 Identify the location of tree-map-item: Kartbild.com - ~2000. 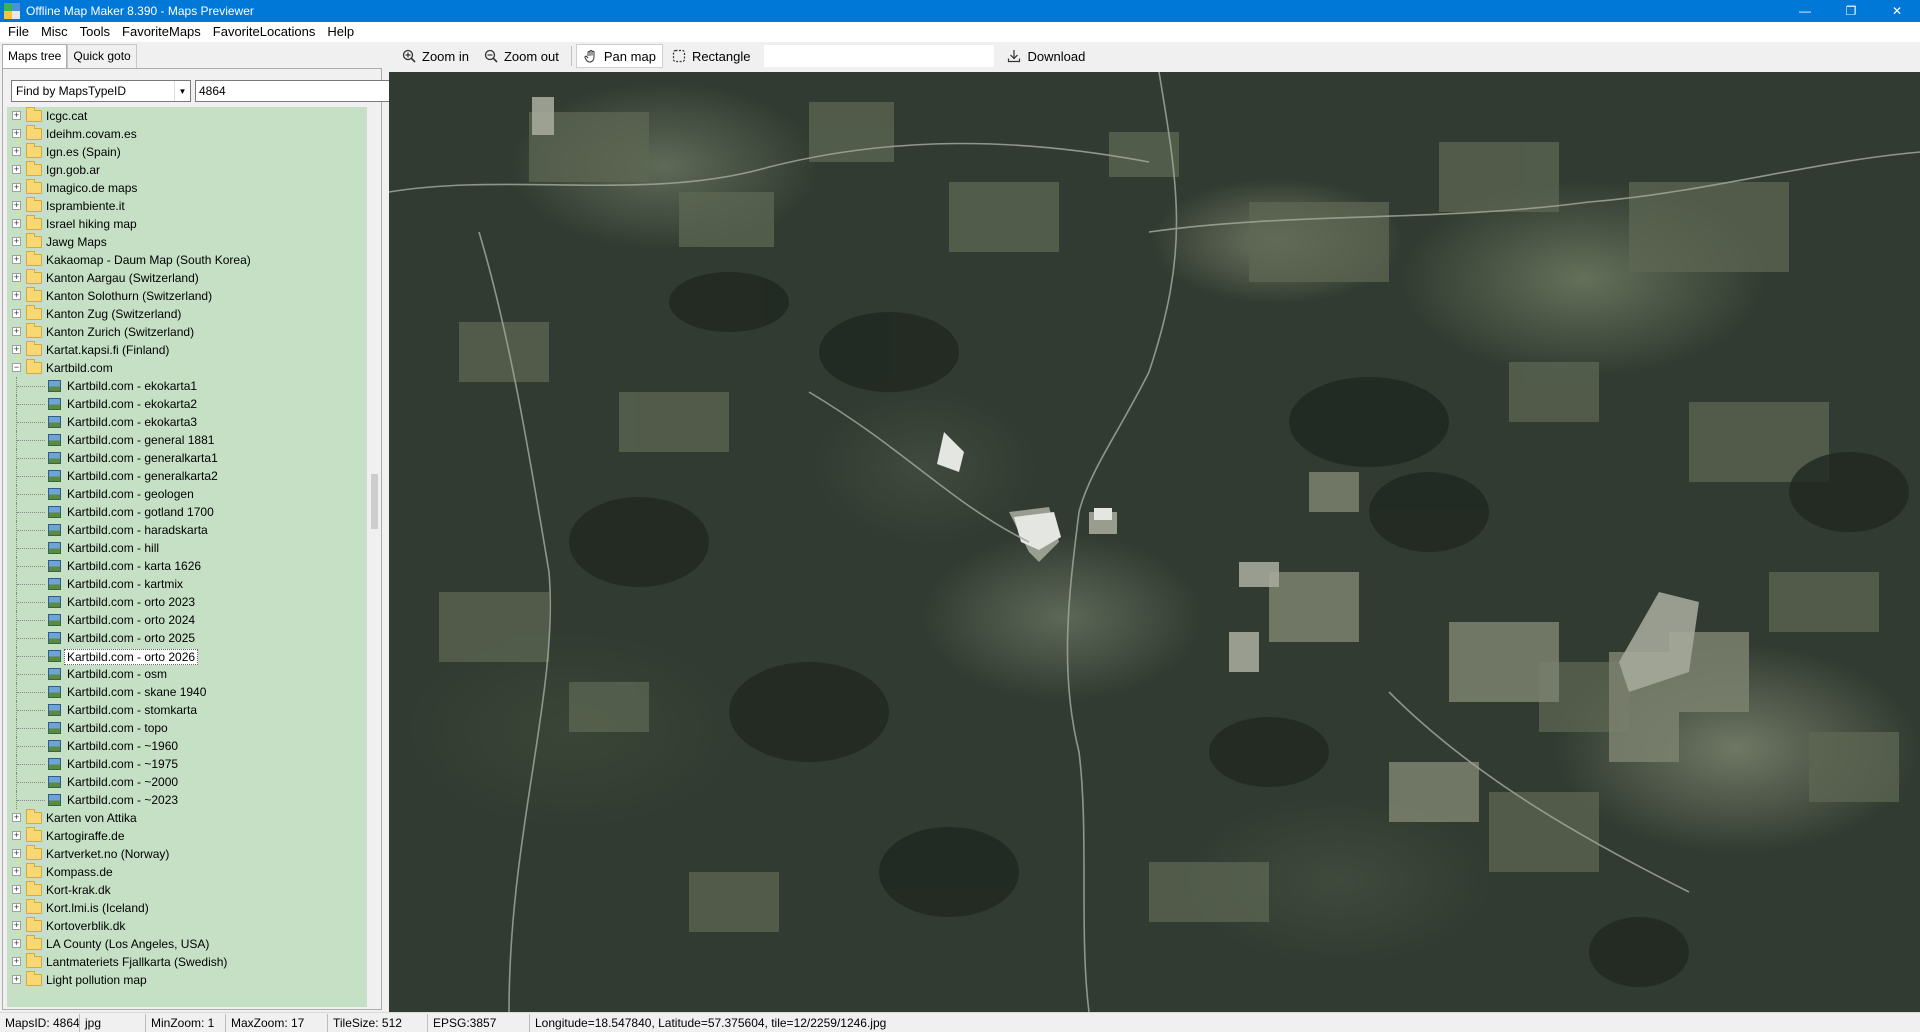
(187, 782).